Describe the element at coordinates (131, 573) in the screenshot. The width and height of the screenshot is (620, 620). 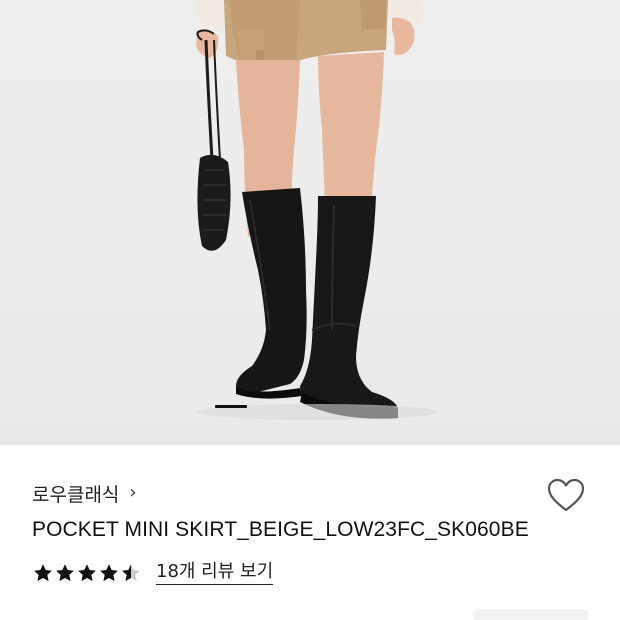
I see `star-half-icon` at that location.